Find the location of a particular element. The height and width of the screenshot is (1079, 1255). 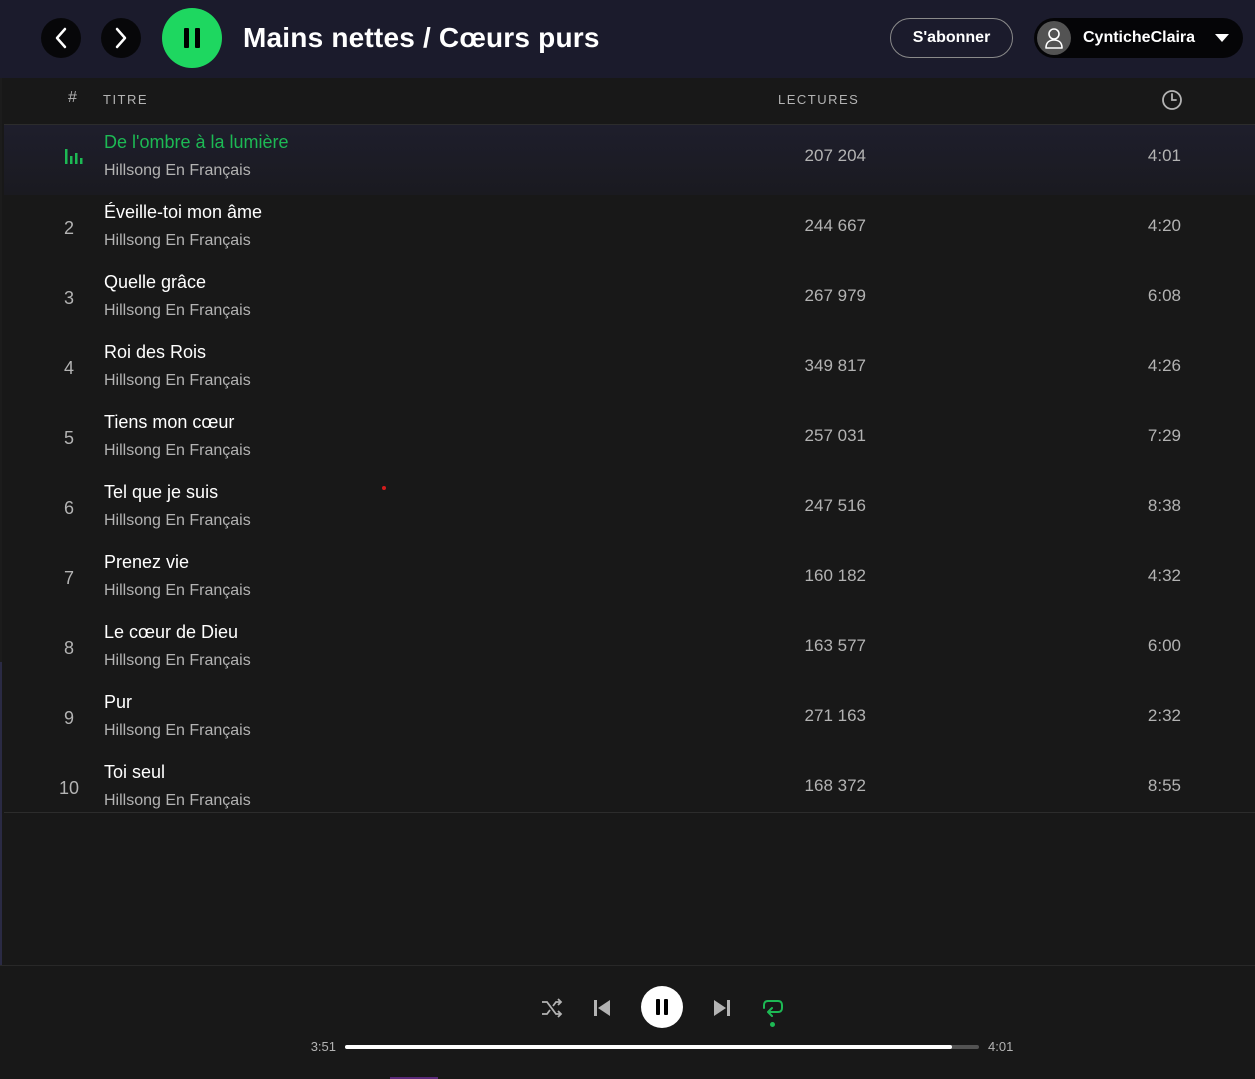

shuffle-icon is located at coordinates (552, 1008).